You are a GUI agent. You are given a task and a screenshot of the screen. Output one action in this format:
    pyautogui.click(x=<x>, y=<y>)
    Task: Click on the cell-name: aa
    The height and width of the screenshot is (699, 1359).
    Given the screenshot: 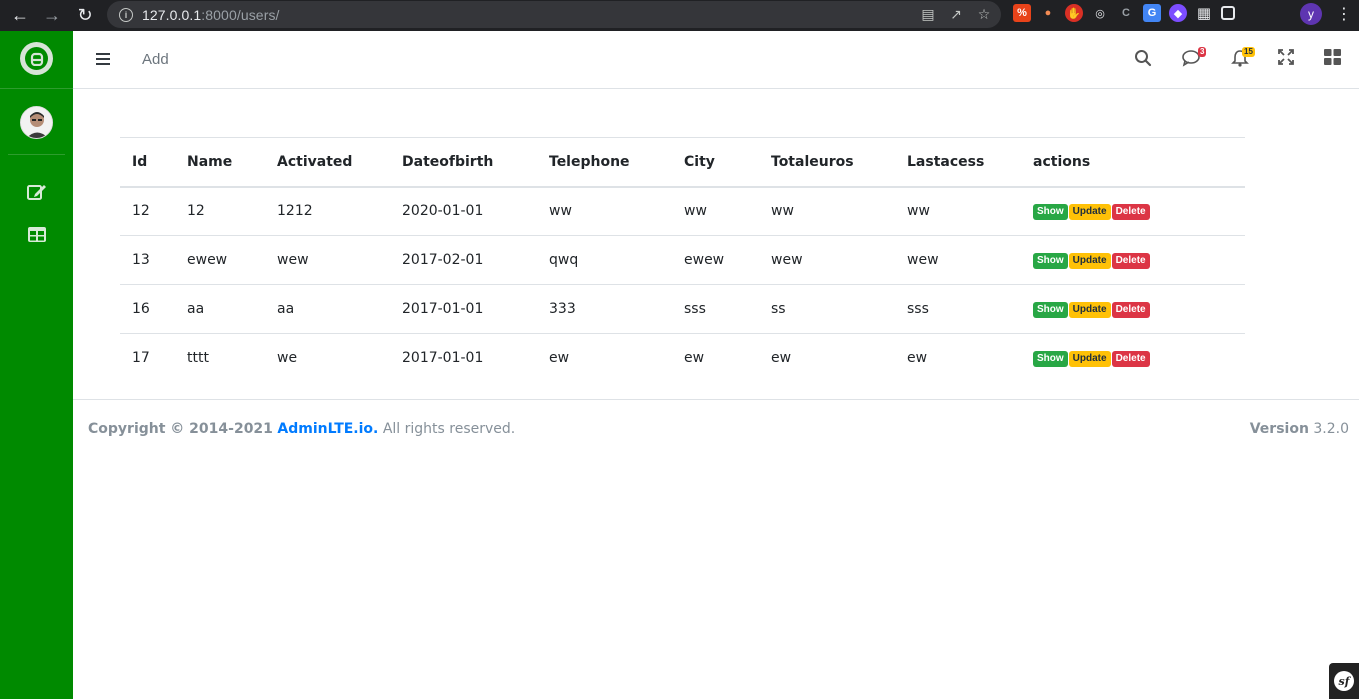 What is the action you would take?
    pyautogui.click(x=220, y=309)
    